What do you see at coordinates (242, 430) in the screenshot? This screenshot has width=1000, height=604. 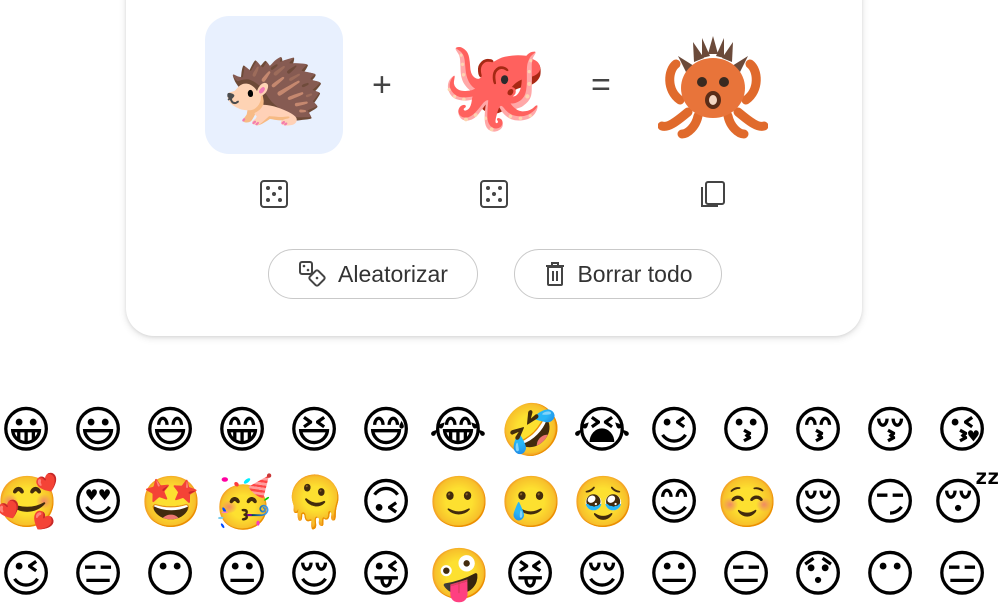 I see `emoji-grin: 😁` at bounding box center [242, 430].